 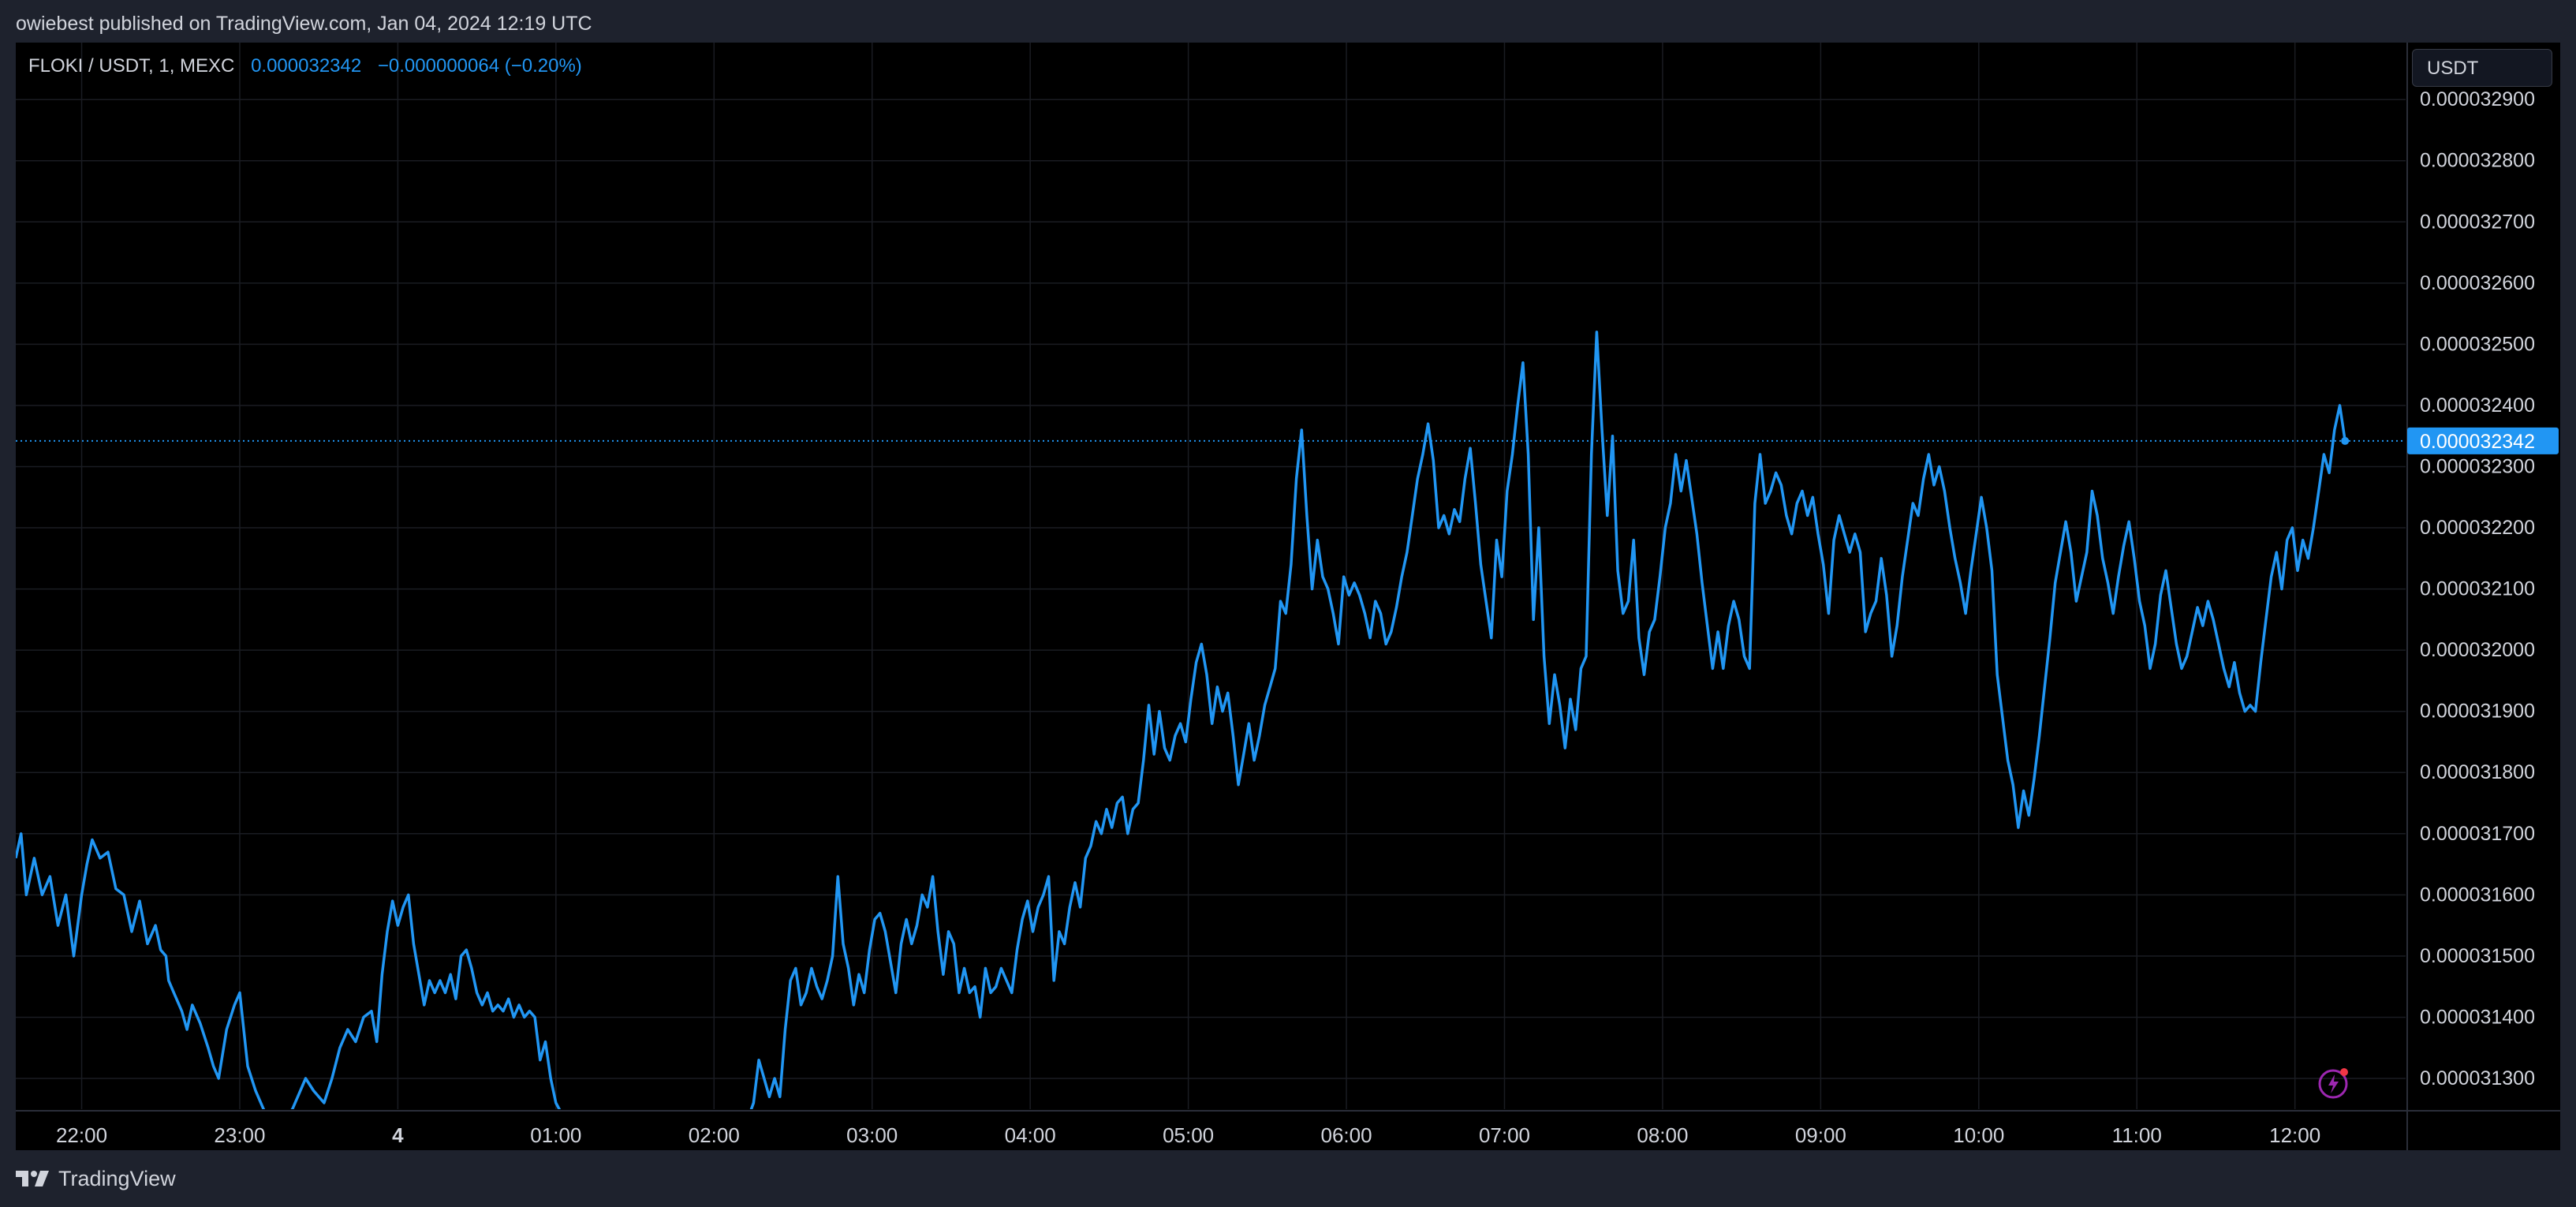 What do you see at coordinates (131, 66) in the screenshot?
I see `symbol-label: FLOKI / USDT, 1, MEXC` at bounding box center [131, 66].